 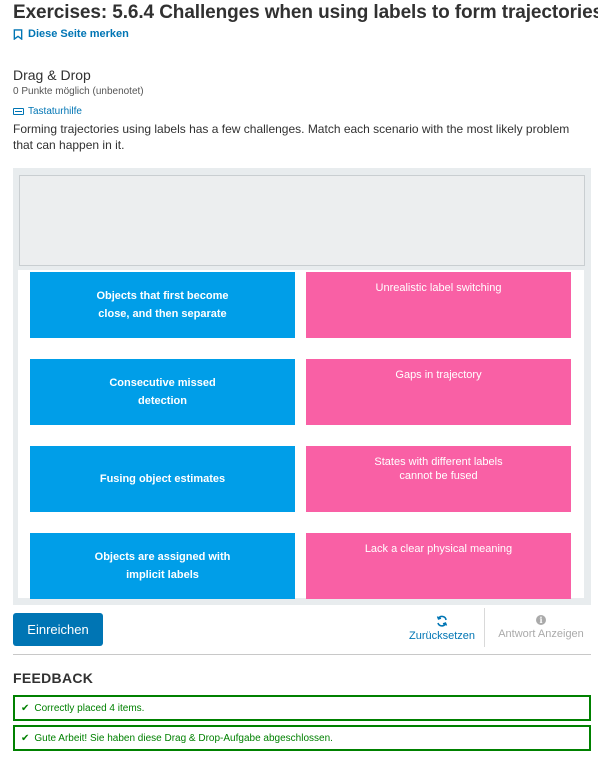 I want to click on show-answer-label: Antwort Anzeigen, so click(x=541, y=634).